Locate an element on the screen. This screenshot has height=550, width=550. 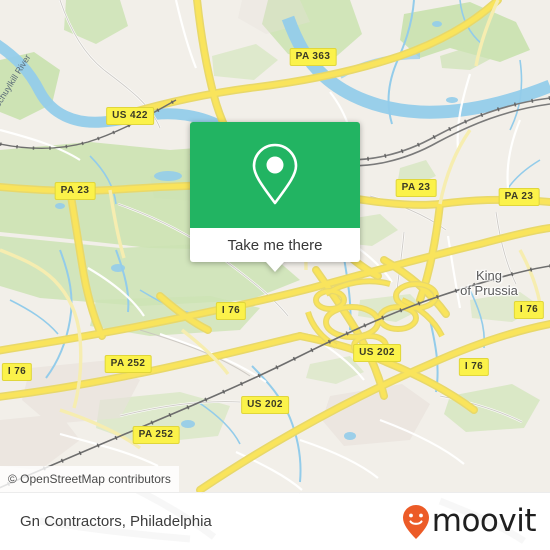
shield-i-76-west: I 76 is located at coordinates (17, 372).